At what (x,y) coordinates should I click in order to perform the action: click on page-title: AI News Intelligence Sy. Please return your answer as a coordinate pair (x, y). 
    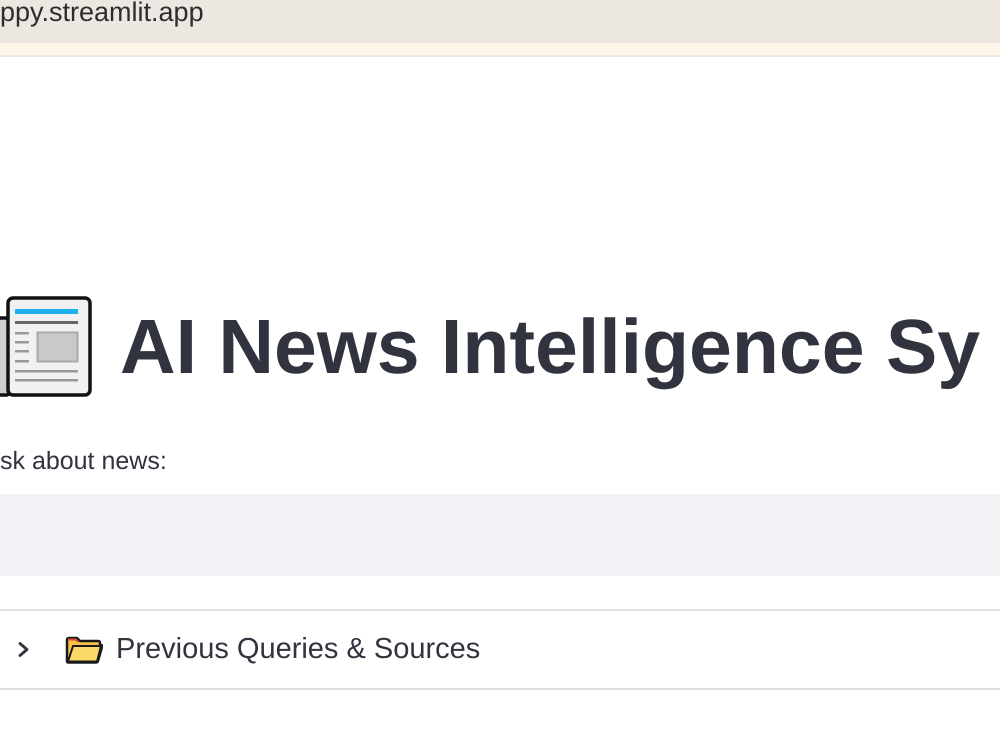
    Looking at the image, I should click on (550, 347).